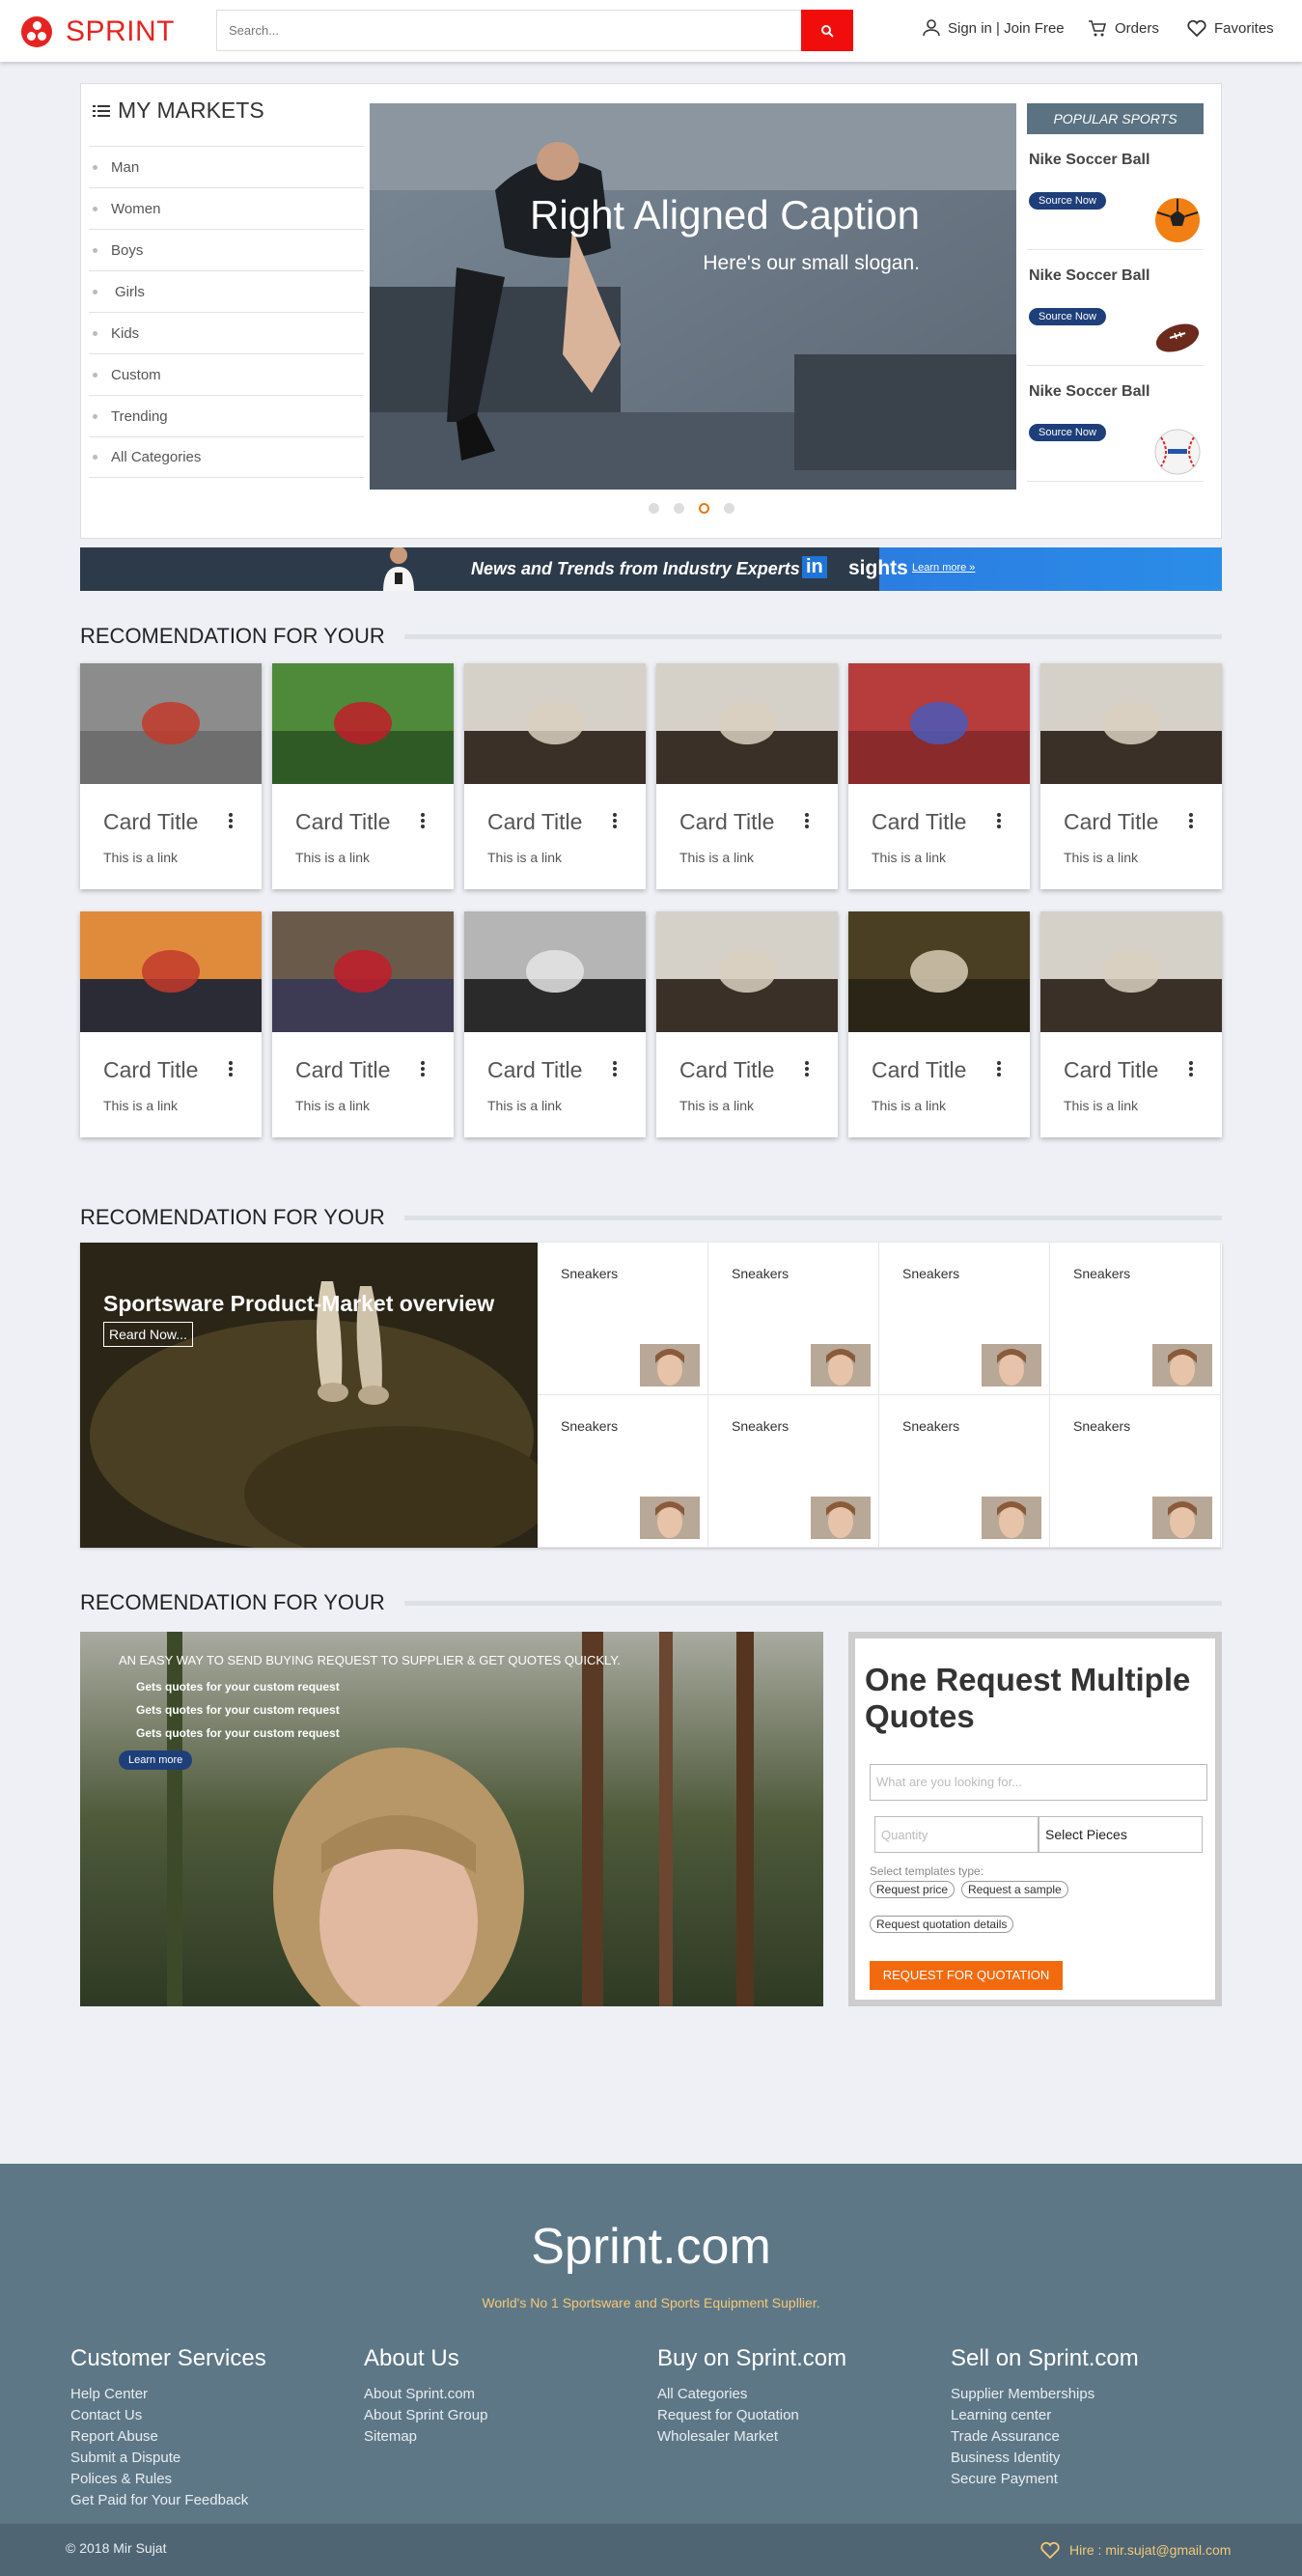 Image resolution: width=1302 pixels, height=2576 pixels. I want to click on favorites-link: Favorites, so click(1230, 28).